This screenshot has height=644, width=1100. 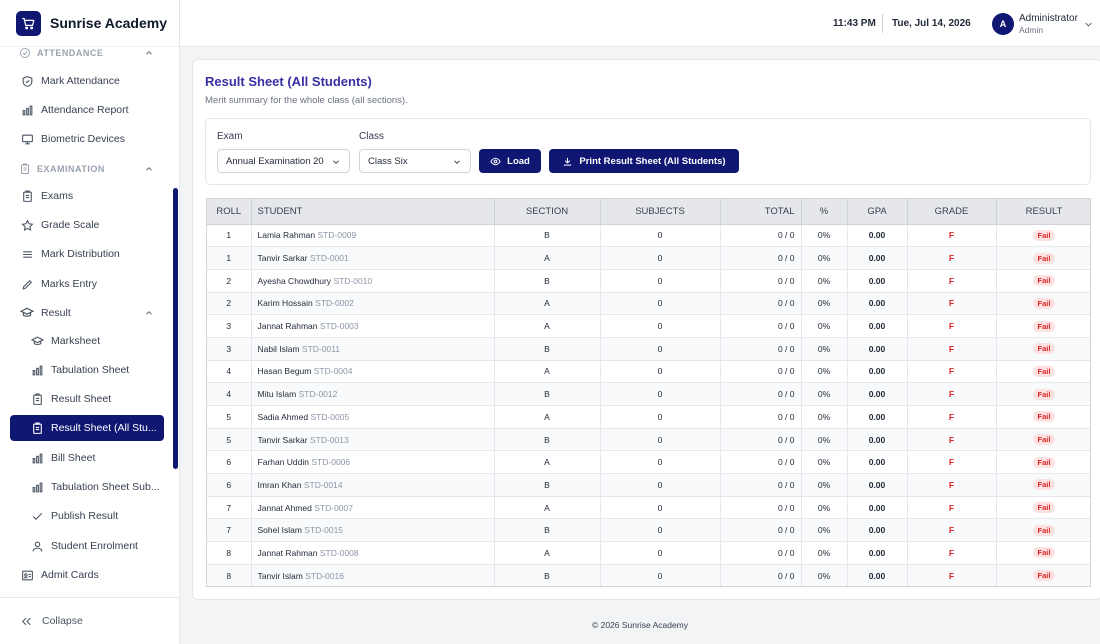 What do you see at coordinates (415, 161) in the screenshot?
I see `class-select: Class Six` at bounding box center [415, 161].